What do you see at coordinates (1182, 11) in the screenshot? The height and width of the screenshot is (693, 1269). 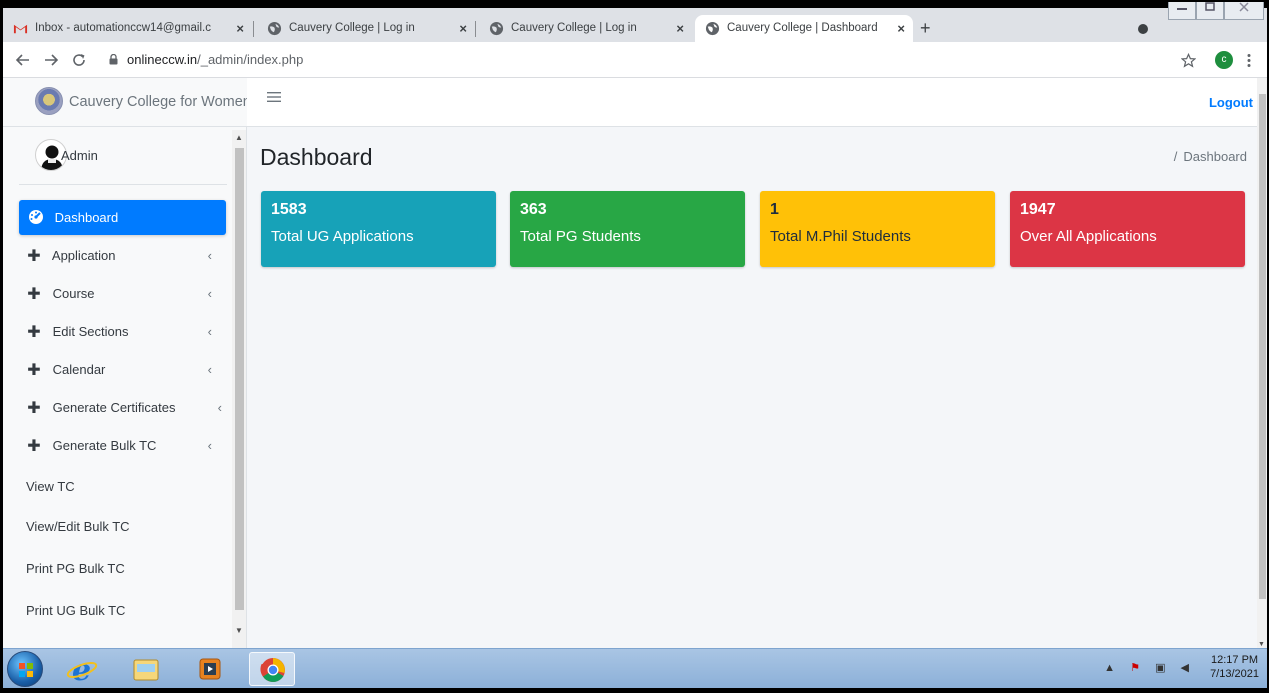 I see `minimize-icon` at bounding box center [1182, 11].